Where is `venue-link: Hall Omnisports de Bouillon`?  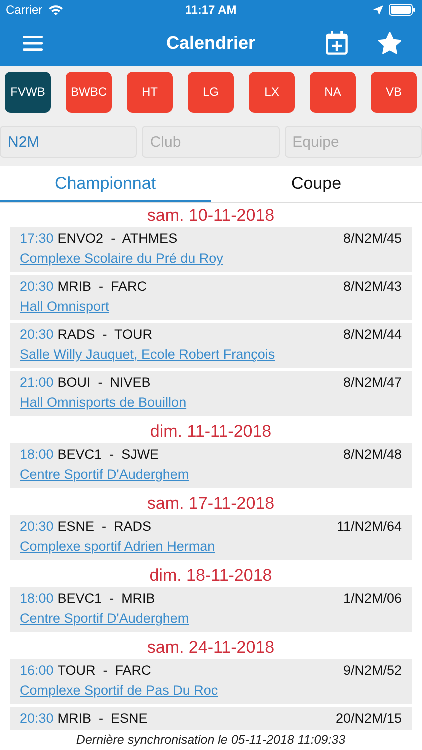
venue-link: Hall Omnisports de Bouillon is located at coordinates (103, 404).